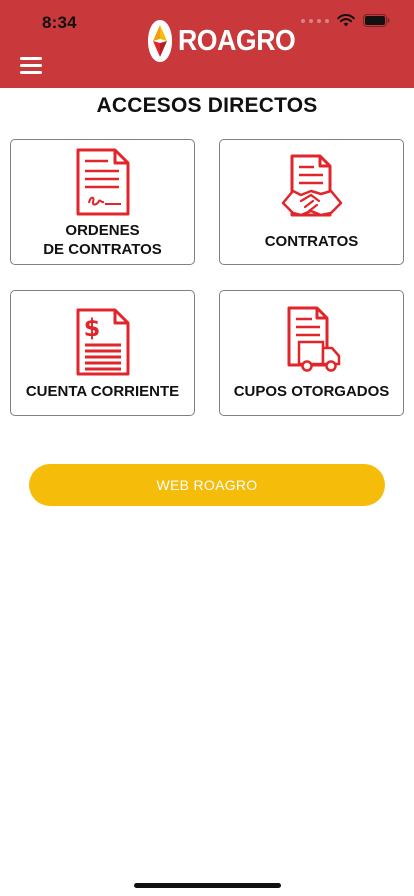 This screenshot has width=414, height=896. I want to click on tile-cupos-otorgados: CUPOS OTORGADOS, so click(311, 353).